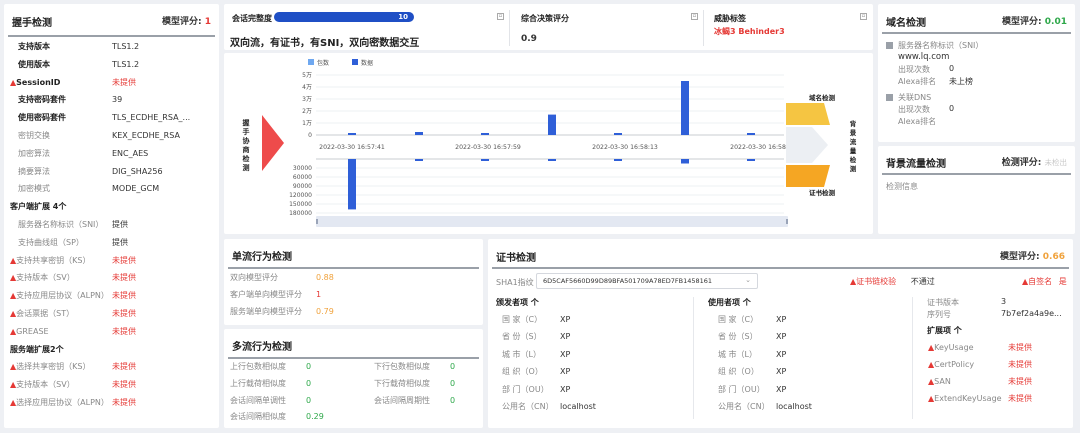 This screenshot has height=433, width=1080. Describe the element at coordinates (266, 294) in the screenshot. I see `single-flow-key: 客户端单向模型评分` at that location.